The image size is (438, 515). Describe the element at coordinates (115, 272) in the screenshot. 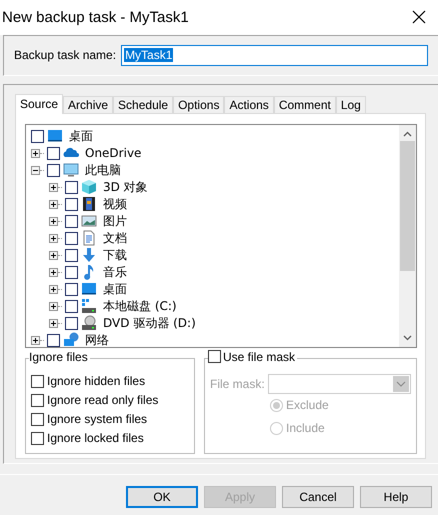

I see `tree-item: 音乐` at that location.